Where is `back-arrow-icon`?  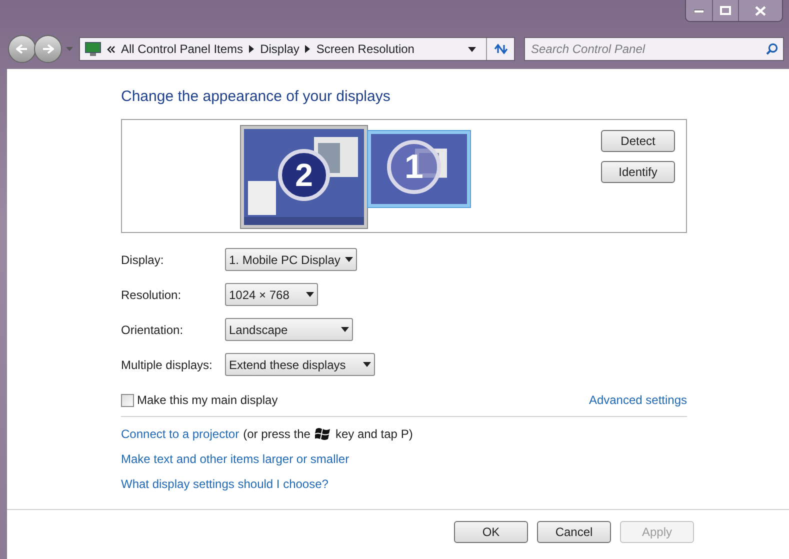 back-arrow-icon is located at coordinates (22, 49).